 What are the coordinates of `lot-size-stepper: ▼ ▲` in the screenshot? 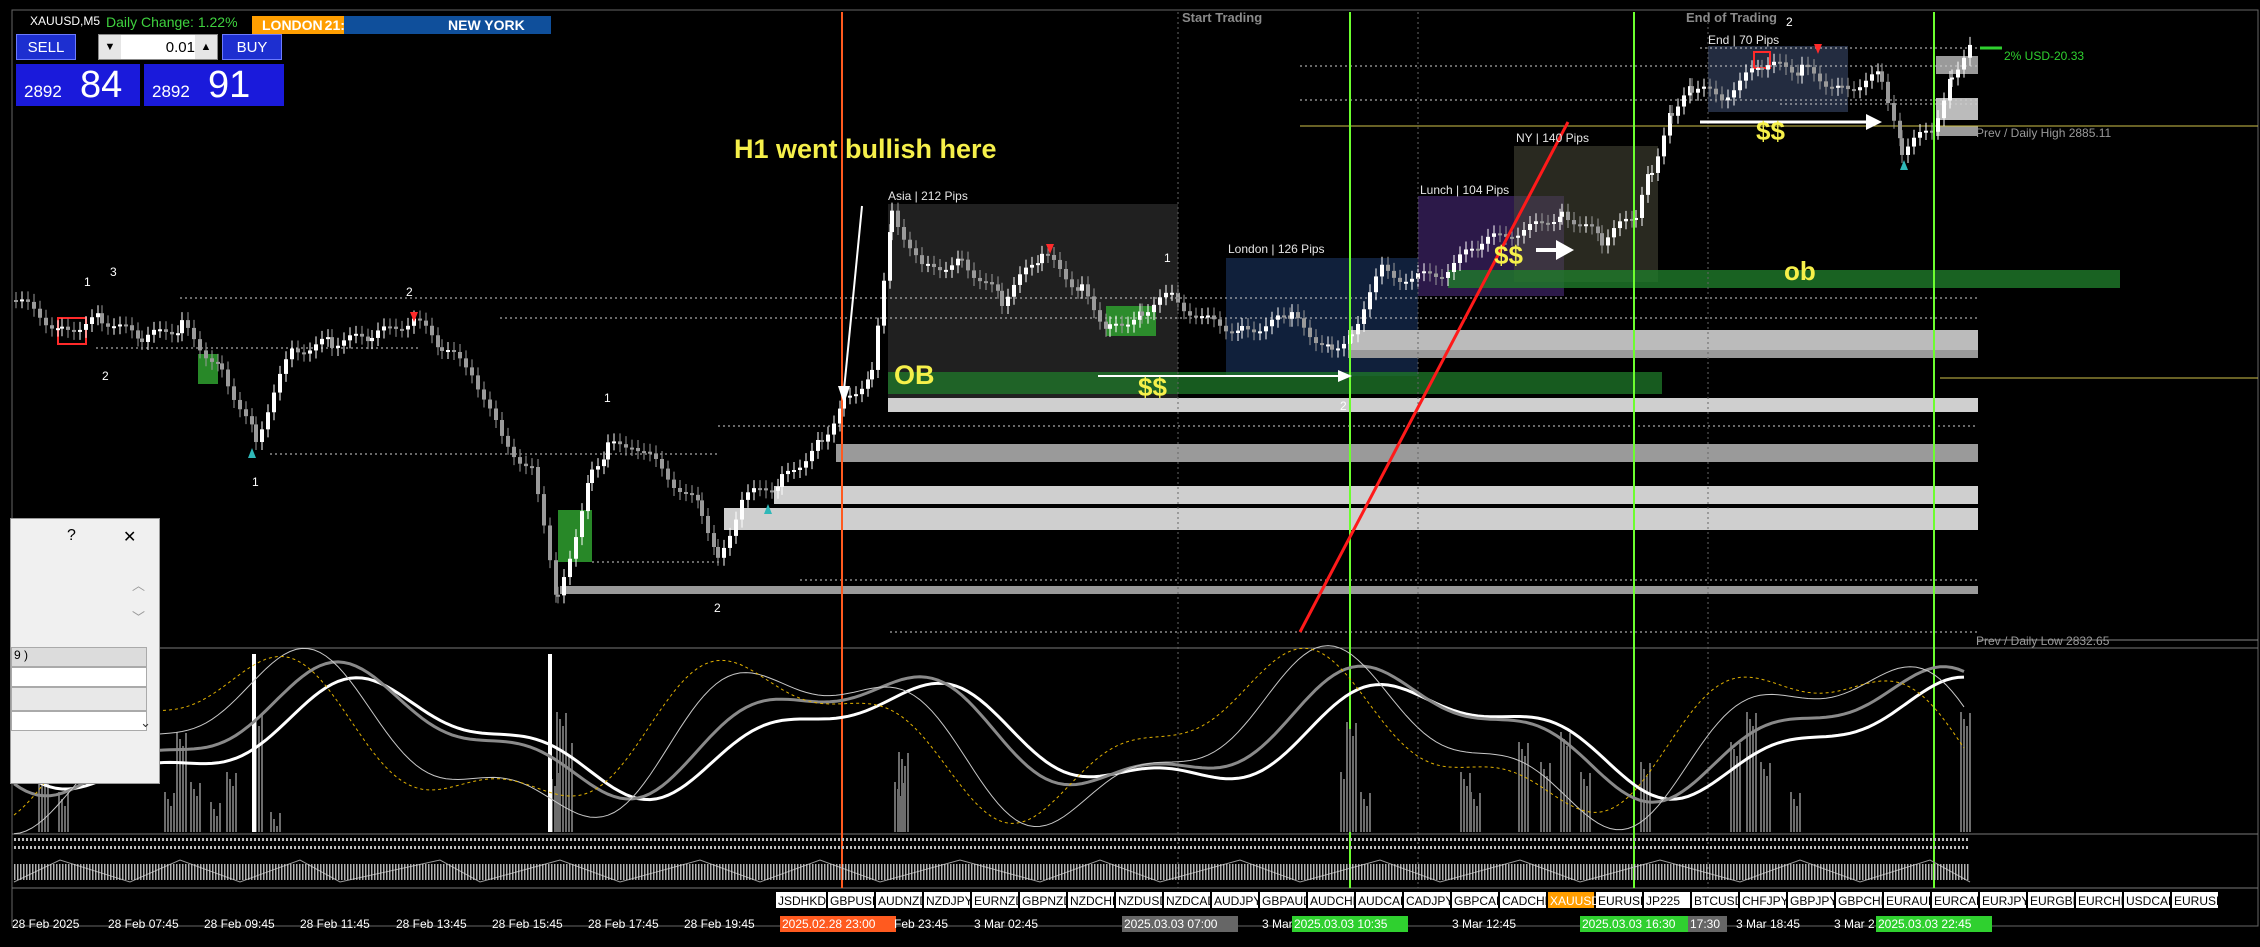 It's located at (158, 47).